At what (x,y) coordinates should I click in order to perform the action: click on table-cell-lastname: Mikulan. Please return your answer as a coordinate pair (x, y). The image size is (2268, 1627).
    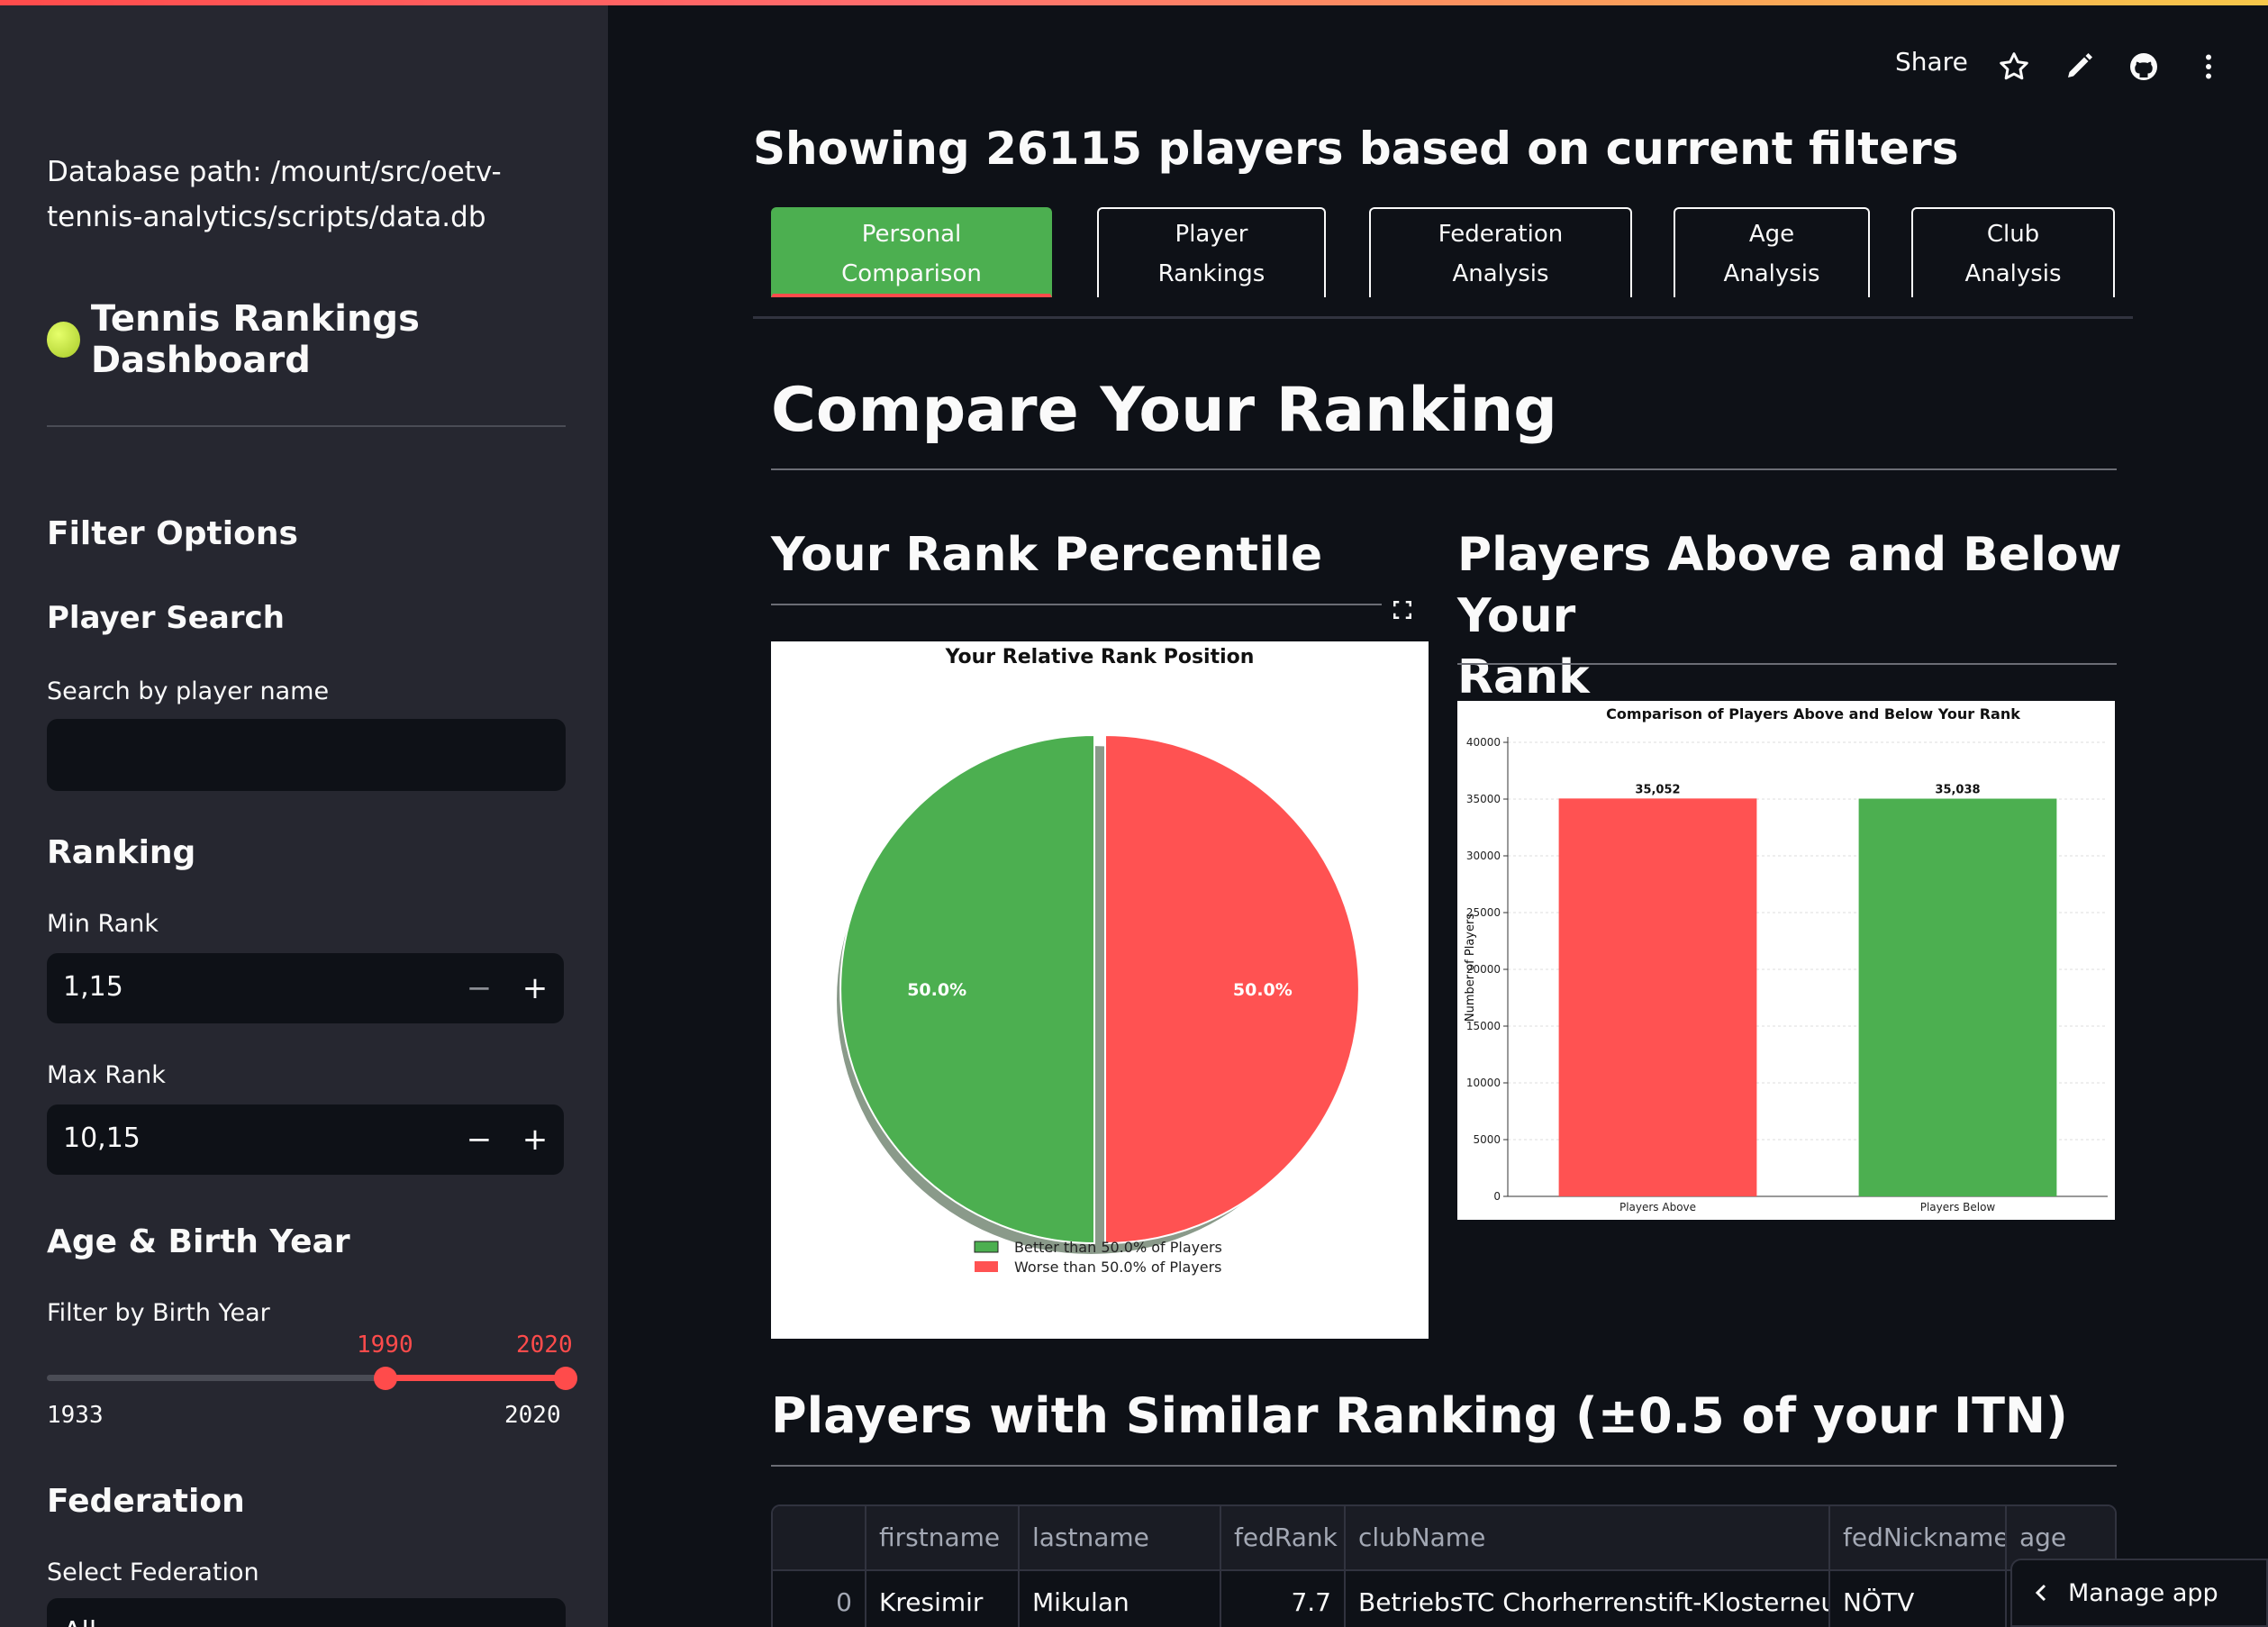
    Looking at the image, I should click on (1120, 1599).